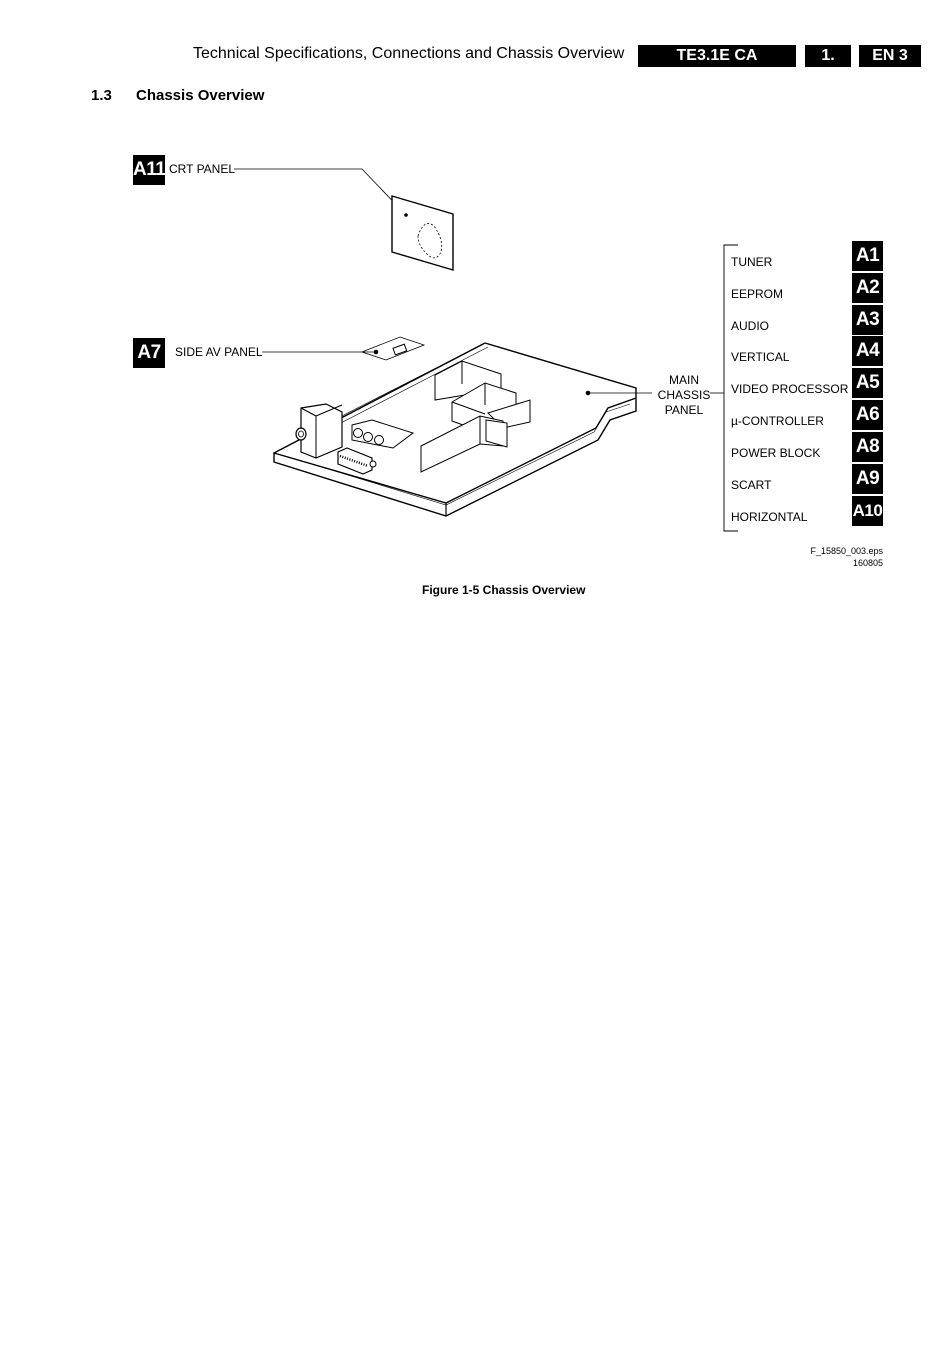 The image size is (950, 1345). Describe the element at coordinates (504, 590) in the screenshot. I see `figure-caption: Figure 1-5 Chassis Overview` at that location.